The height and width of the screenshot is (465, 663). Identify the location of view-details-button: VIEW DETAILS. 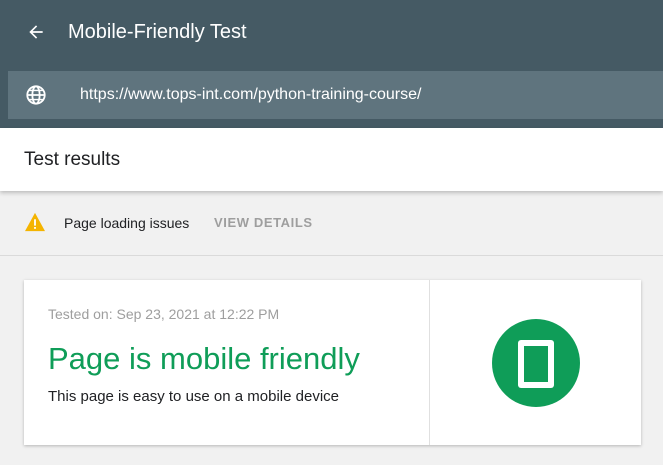
(263, 223).